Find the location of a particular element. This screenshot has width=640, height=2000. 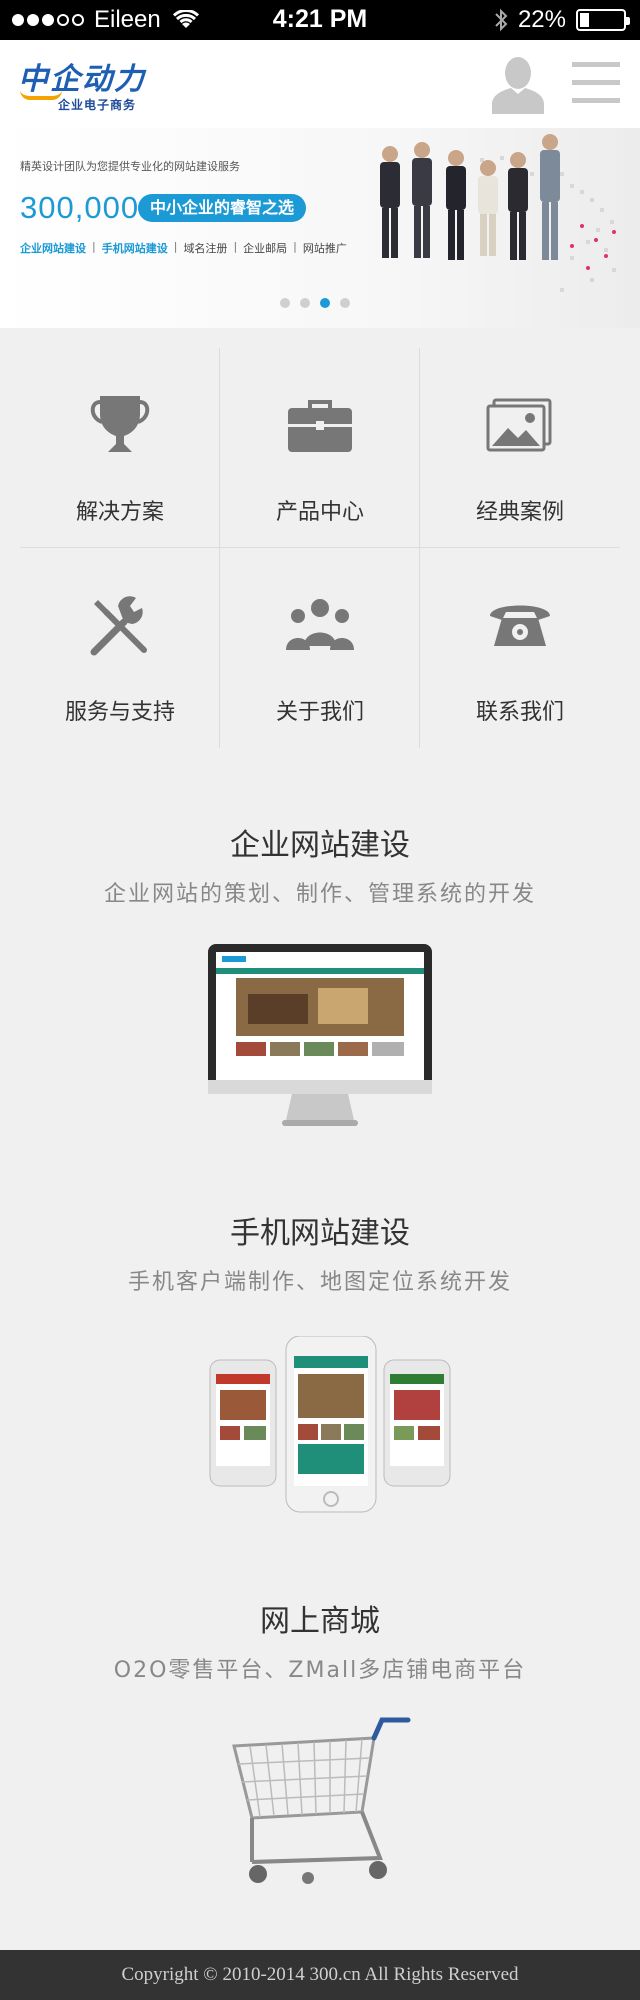

banner-link: 域名注册 is located at coordinates (205, 248).